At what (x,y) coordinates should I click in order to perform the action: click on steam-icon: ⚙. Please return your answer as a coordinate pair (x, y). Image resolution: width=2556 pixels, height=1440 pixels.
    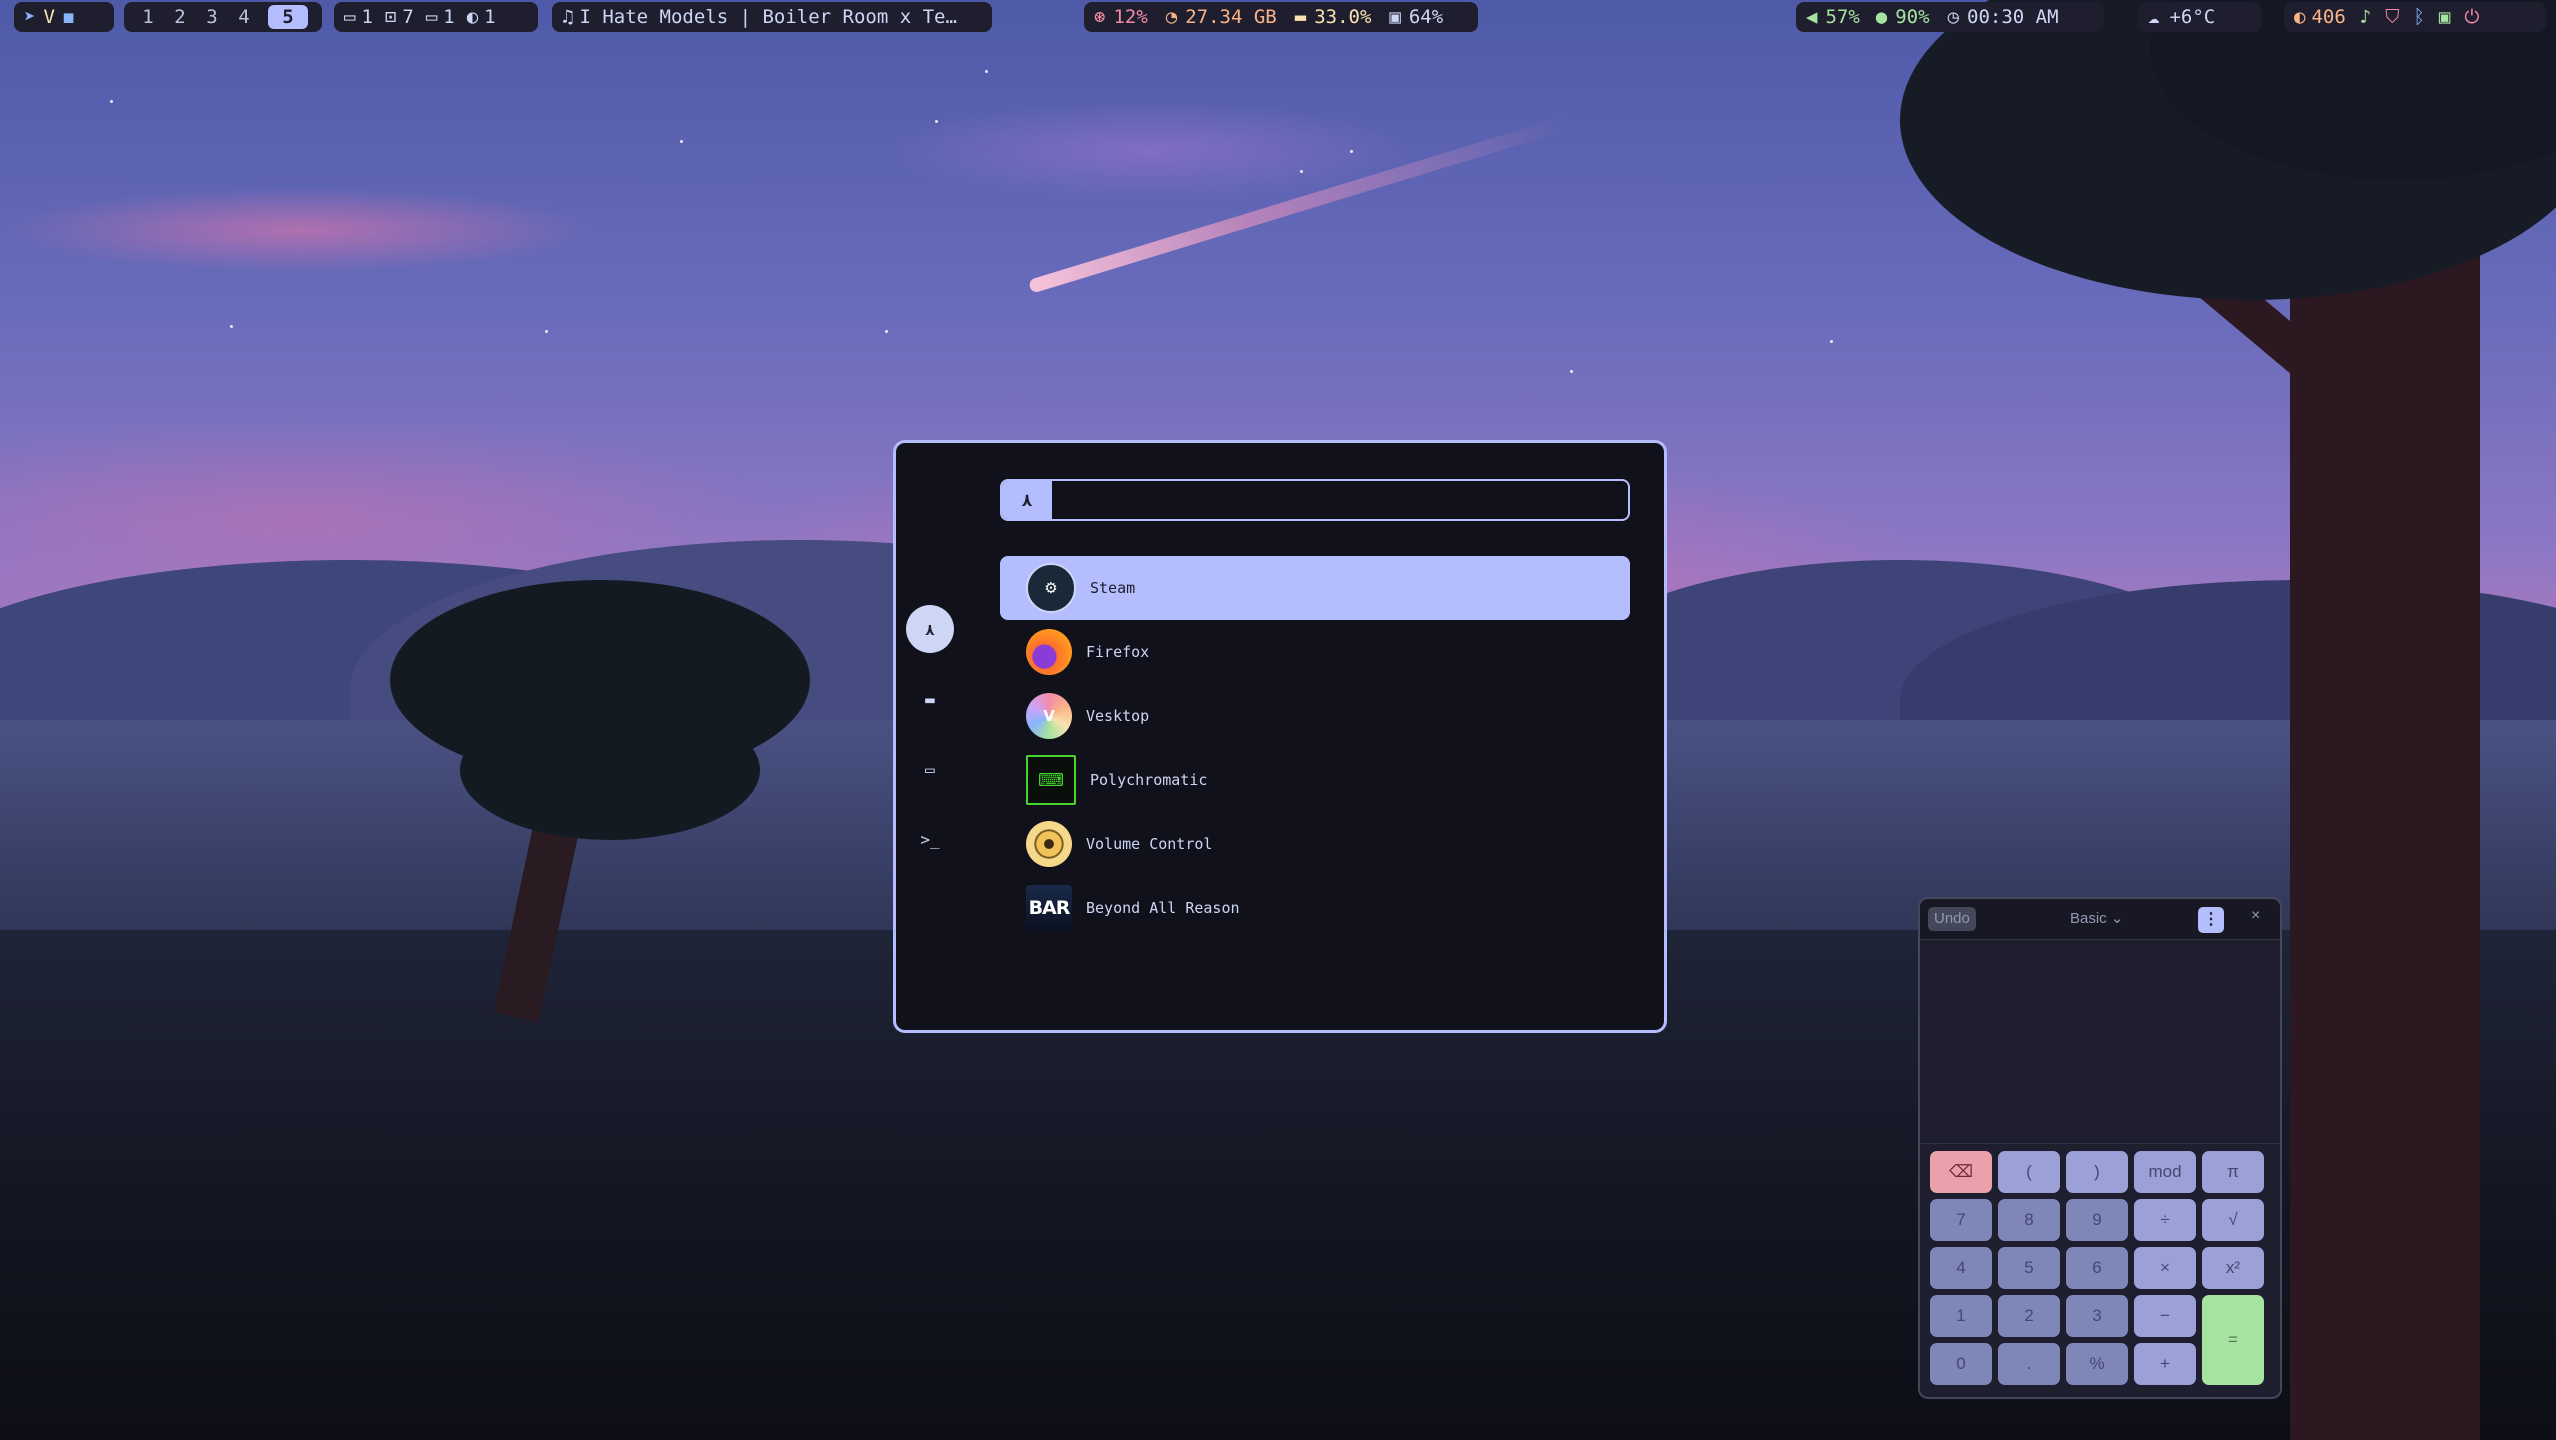
    Looking at the image, I should click on (1051, 588).